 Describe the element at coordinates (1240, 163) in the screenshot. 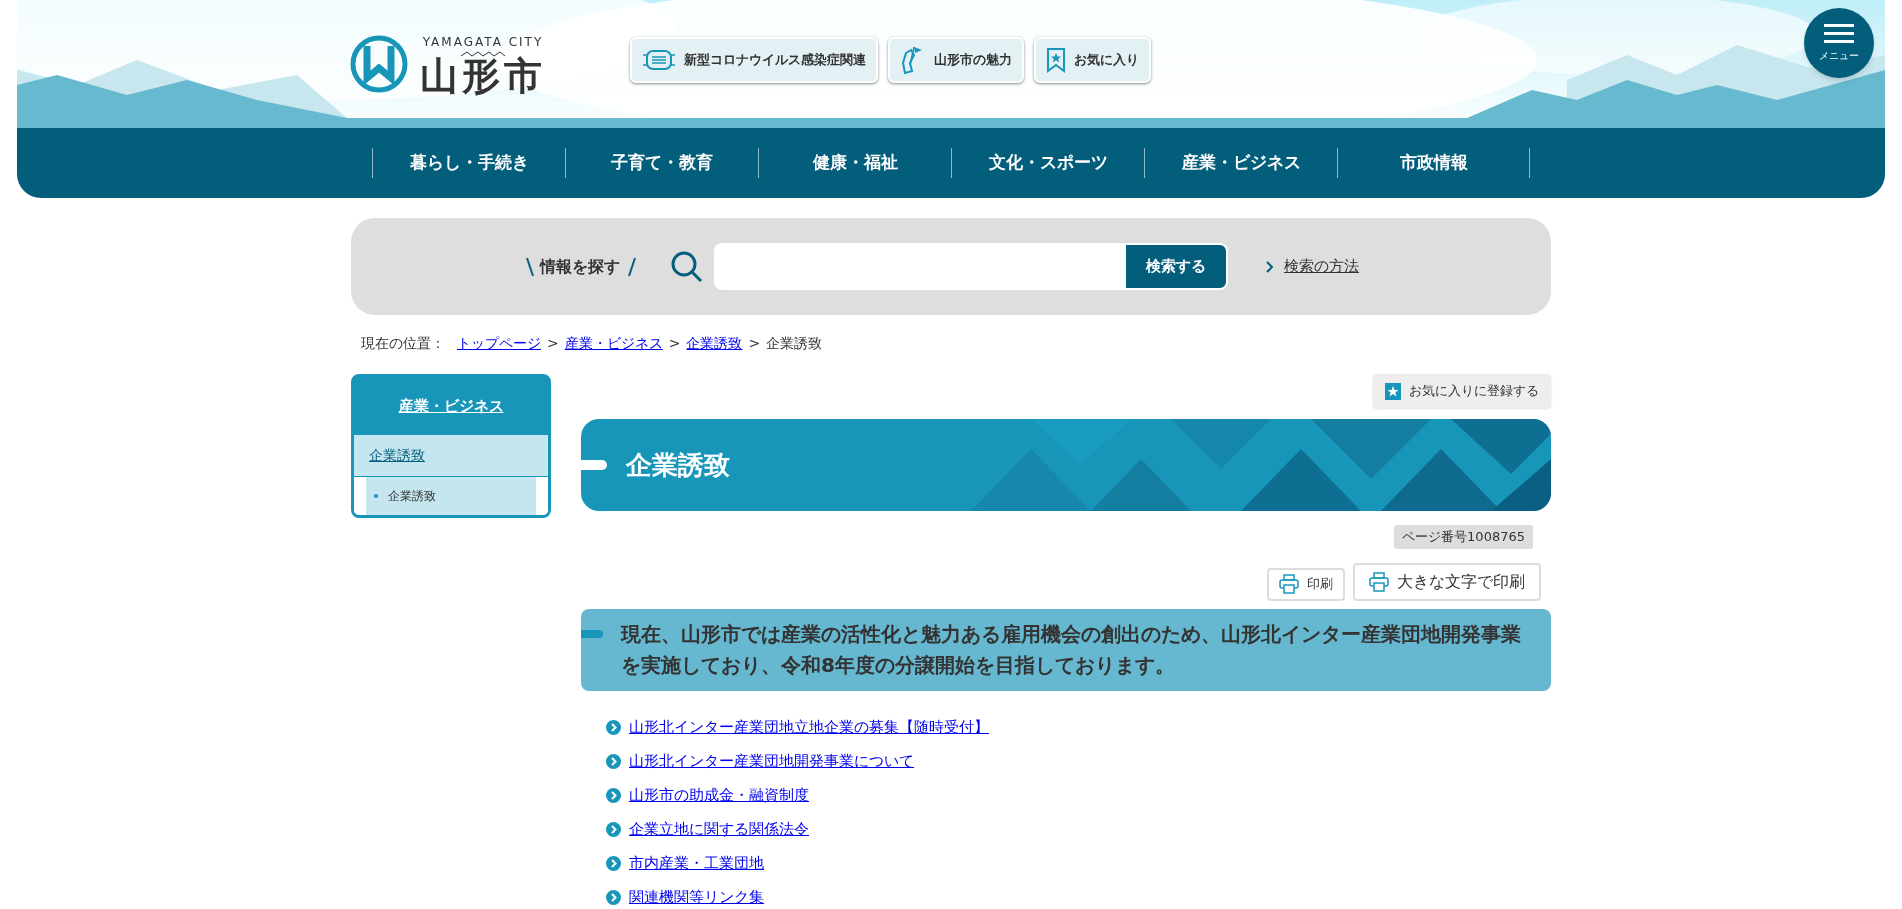

I see `nav-item: 産業・ビジネス` at that location.